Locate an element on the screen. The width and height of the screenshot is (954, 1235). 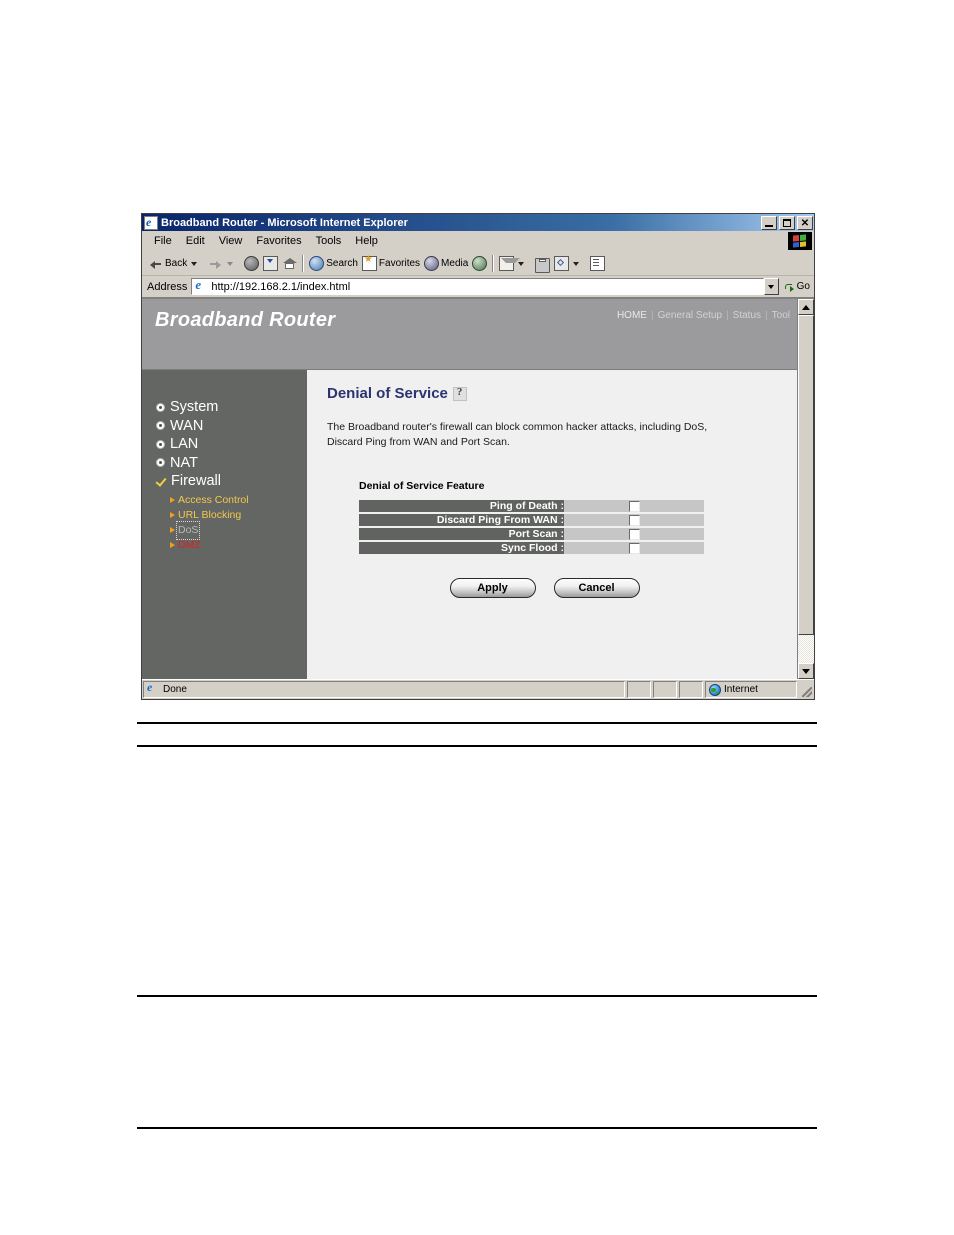
edit-dropdown-caret-icon is located at coordinates (578, 263).